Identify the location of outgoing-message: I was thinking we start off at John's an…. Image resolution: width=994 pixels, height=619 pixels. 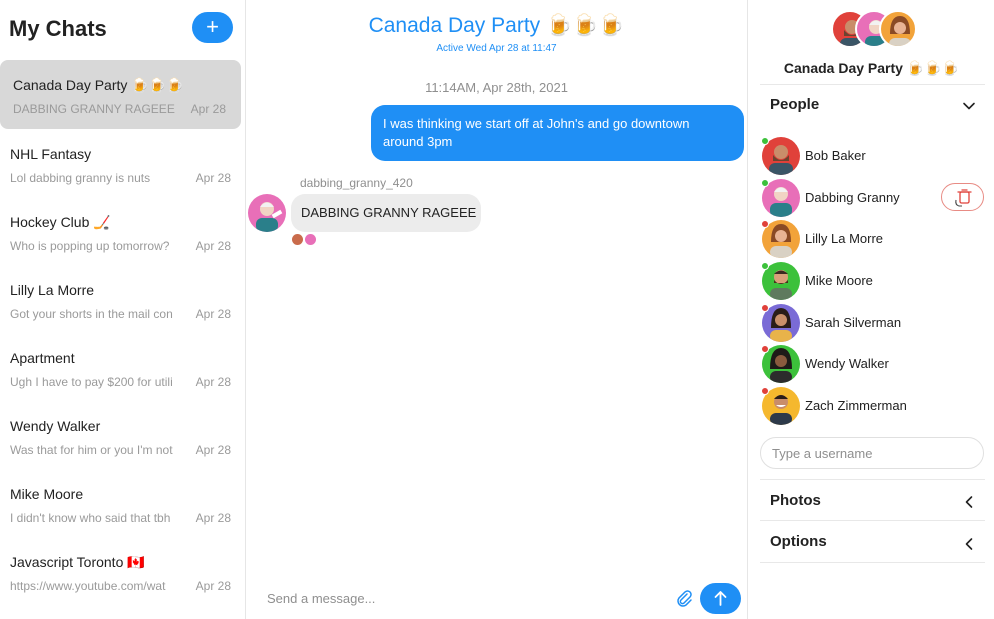
(557, 133).